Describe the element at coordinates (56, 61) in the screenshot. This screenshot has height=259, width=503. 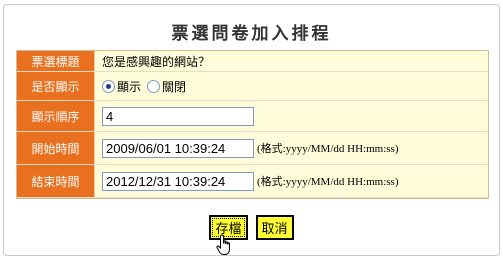
I see `field-label-title: 票選標題` at that location.